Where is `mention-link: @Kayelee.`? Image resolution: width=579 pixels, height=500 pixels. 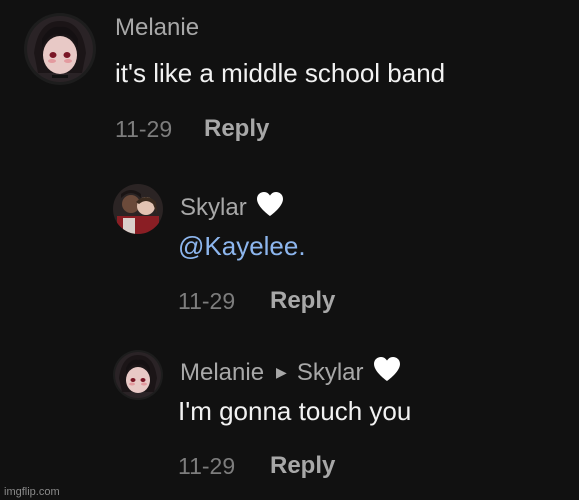
mention-link: @Kayelee. is located at coordinates (242, 246).